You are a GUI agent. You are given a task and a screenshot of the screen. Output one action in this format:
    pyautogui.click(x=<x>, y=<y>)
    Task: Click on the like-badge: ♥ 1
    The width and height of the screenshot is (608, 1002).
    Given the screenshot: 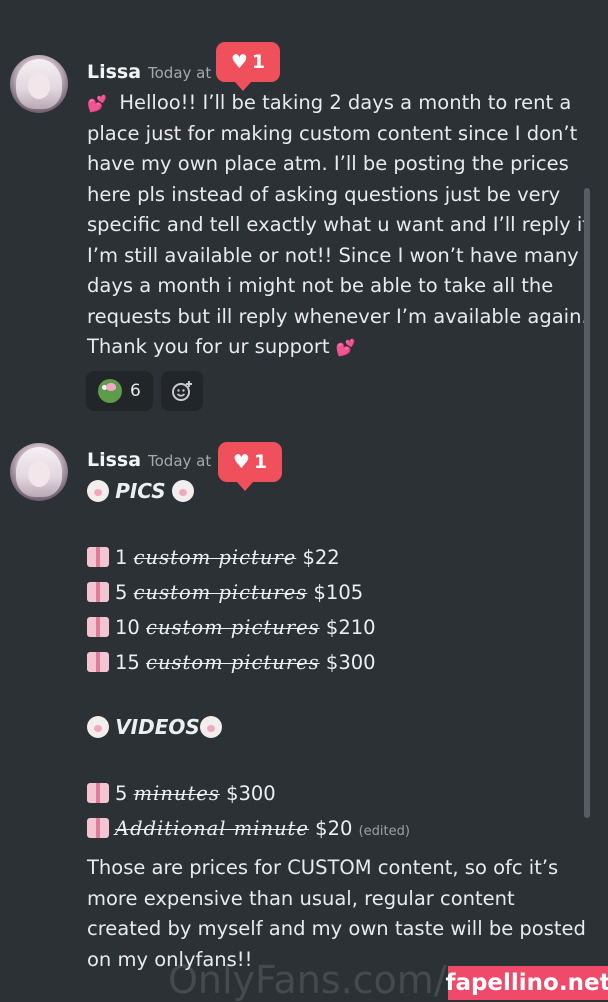 What is the action you would take?
    pyautogui.click(x=248, y=66)
    